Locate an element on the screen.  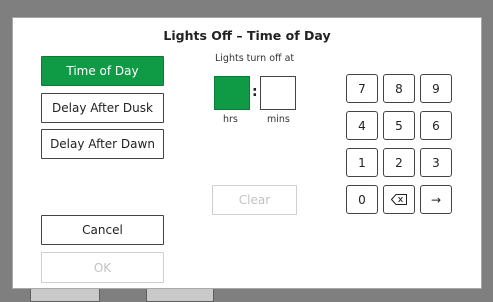
enter-key: → is located at coordinates (436, 199).